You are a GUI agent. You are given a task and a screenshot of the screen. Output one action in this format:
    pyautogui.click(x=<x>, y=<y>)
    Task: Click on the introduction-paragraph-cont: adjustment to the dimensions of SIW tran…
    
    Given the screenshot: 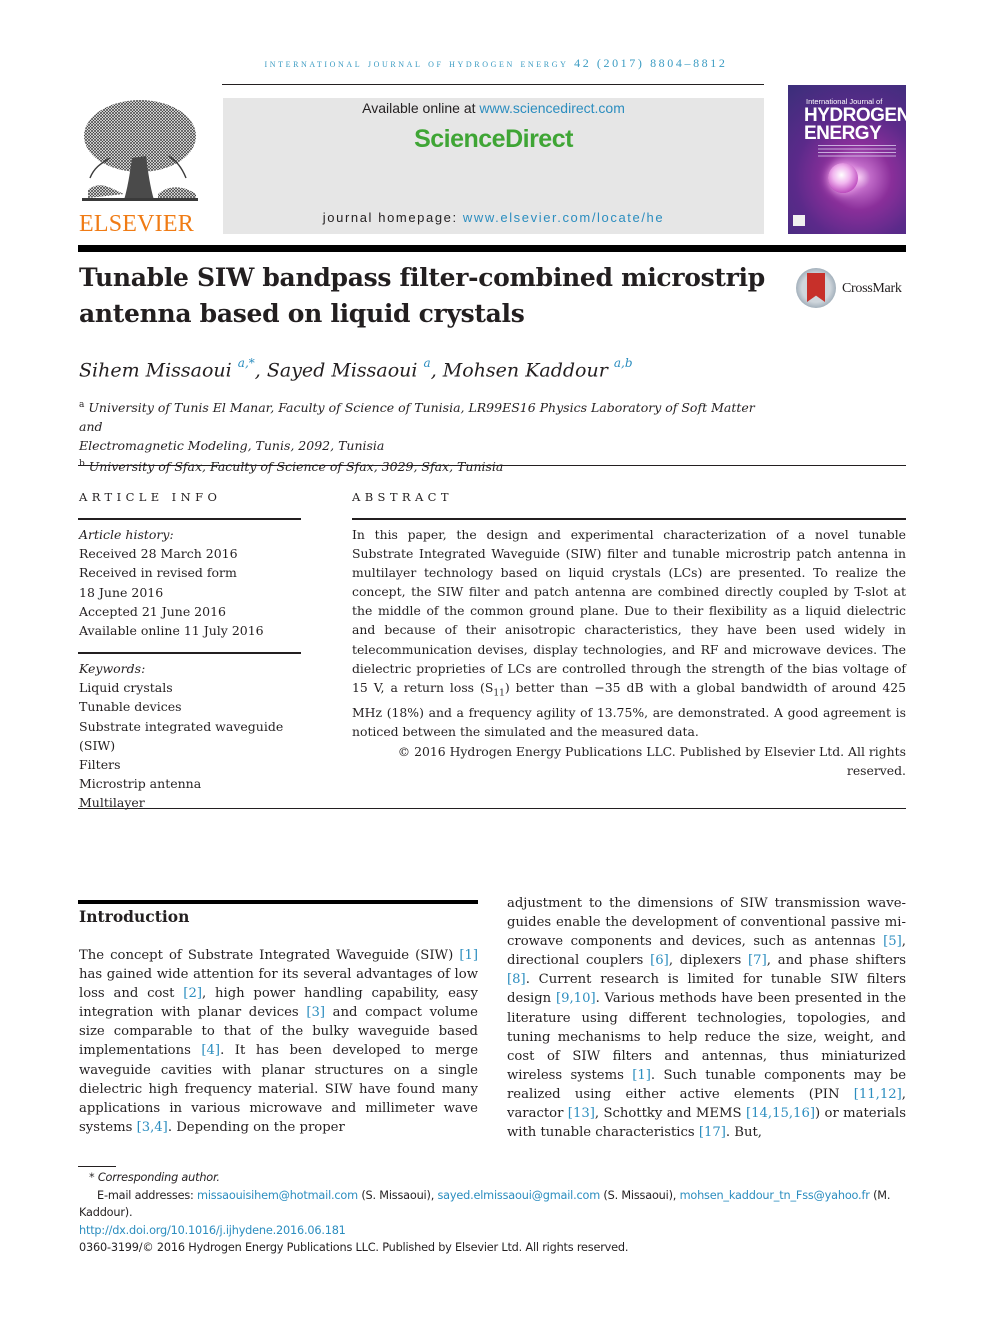 What is the action you would take?
    pyautogui.click(x=707, y=1018)
    